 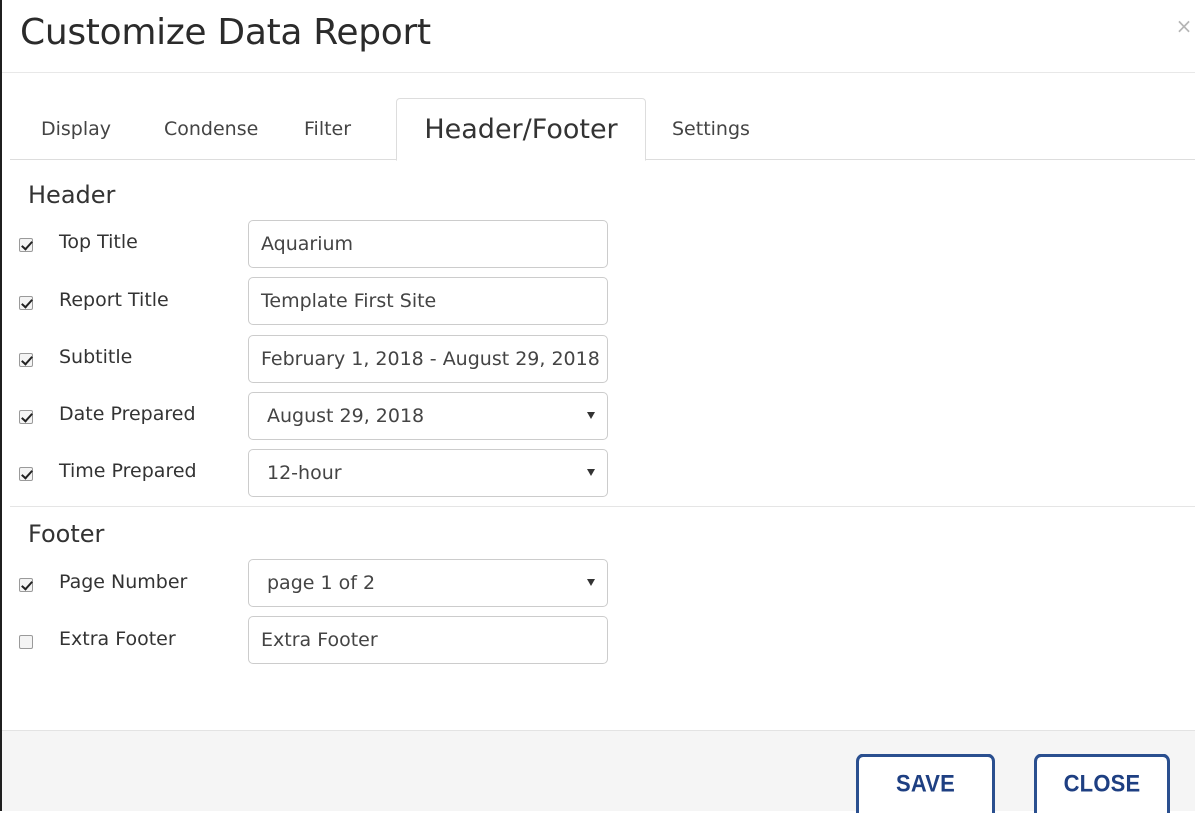 What do you see at coordinates (321, 583) in the screenshot?
I see `page-number-value: page 1 of 2` at bounding box center [321, 583].